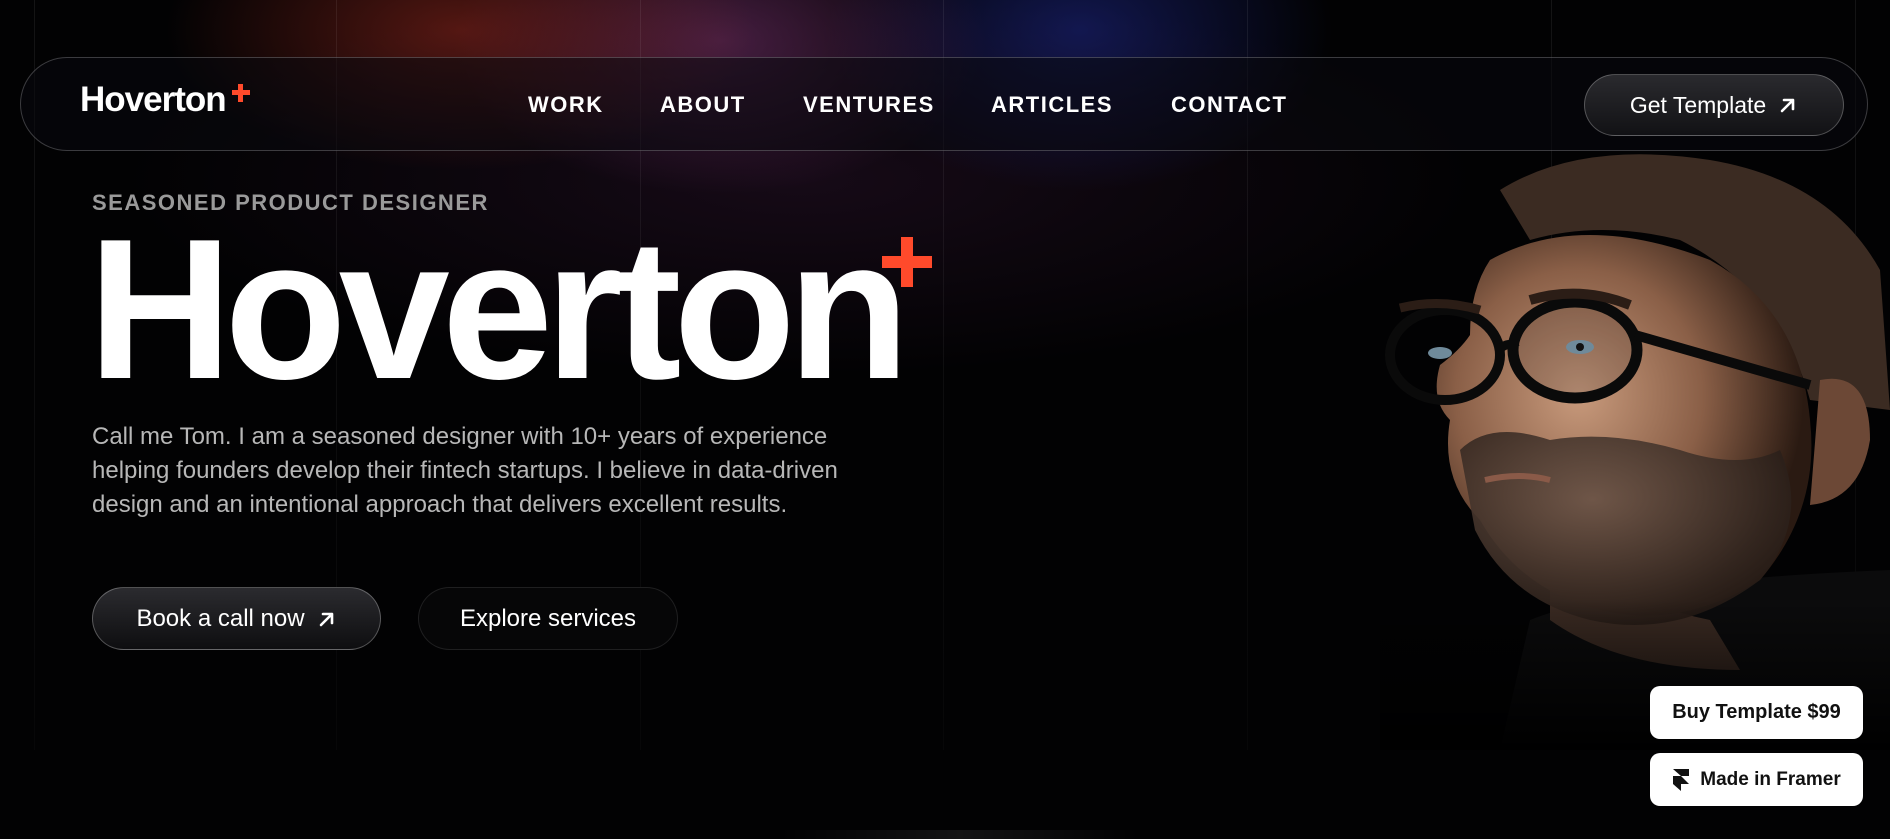 Image resolution: width=1890 pixels, height=839 pixels. What do you see at coordinates (1229, 105) in the screenshot?
I see `nav-item-contact: CONTACT` at bounding box center [1229, 105].